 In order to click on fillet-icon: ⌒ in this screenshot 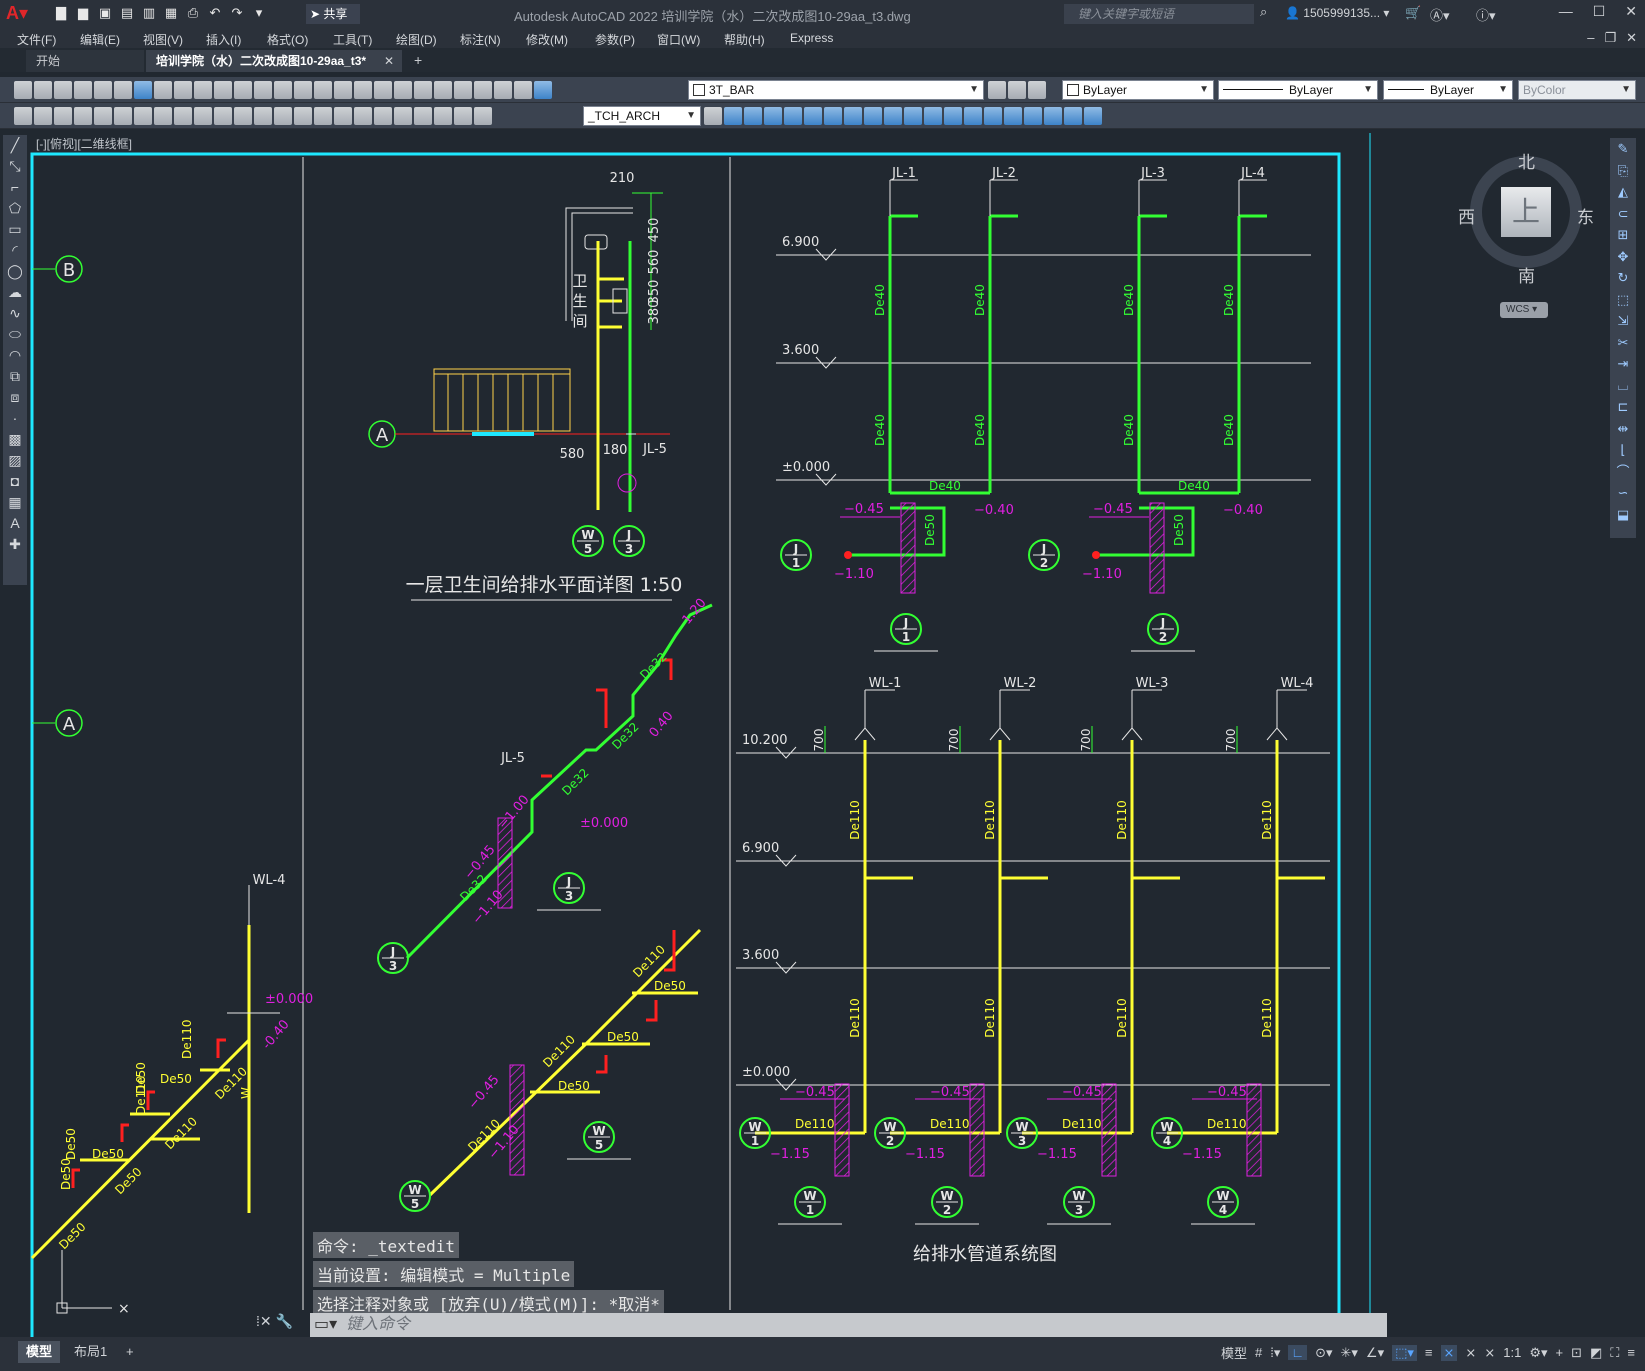, I will do `click(1623, 472)`.